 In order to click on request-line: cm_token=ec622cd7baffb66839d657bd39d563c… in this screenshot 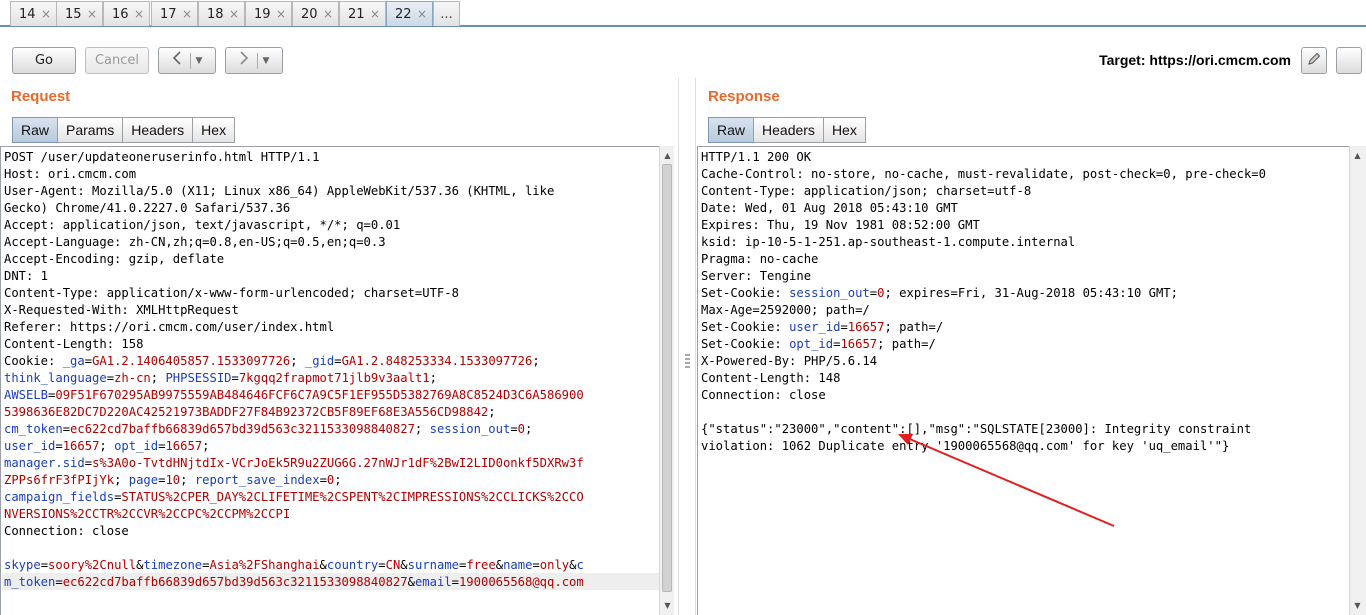, I will do `click(294, 429)`.